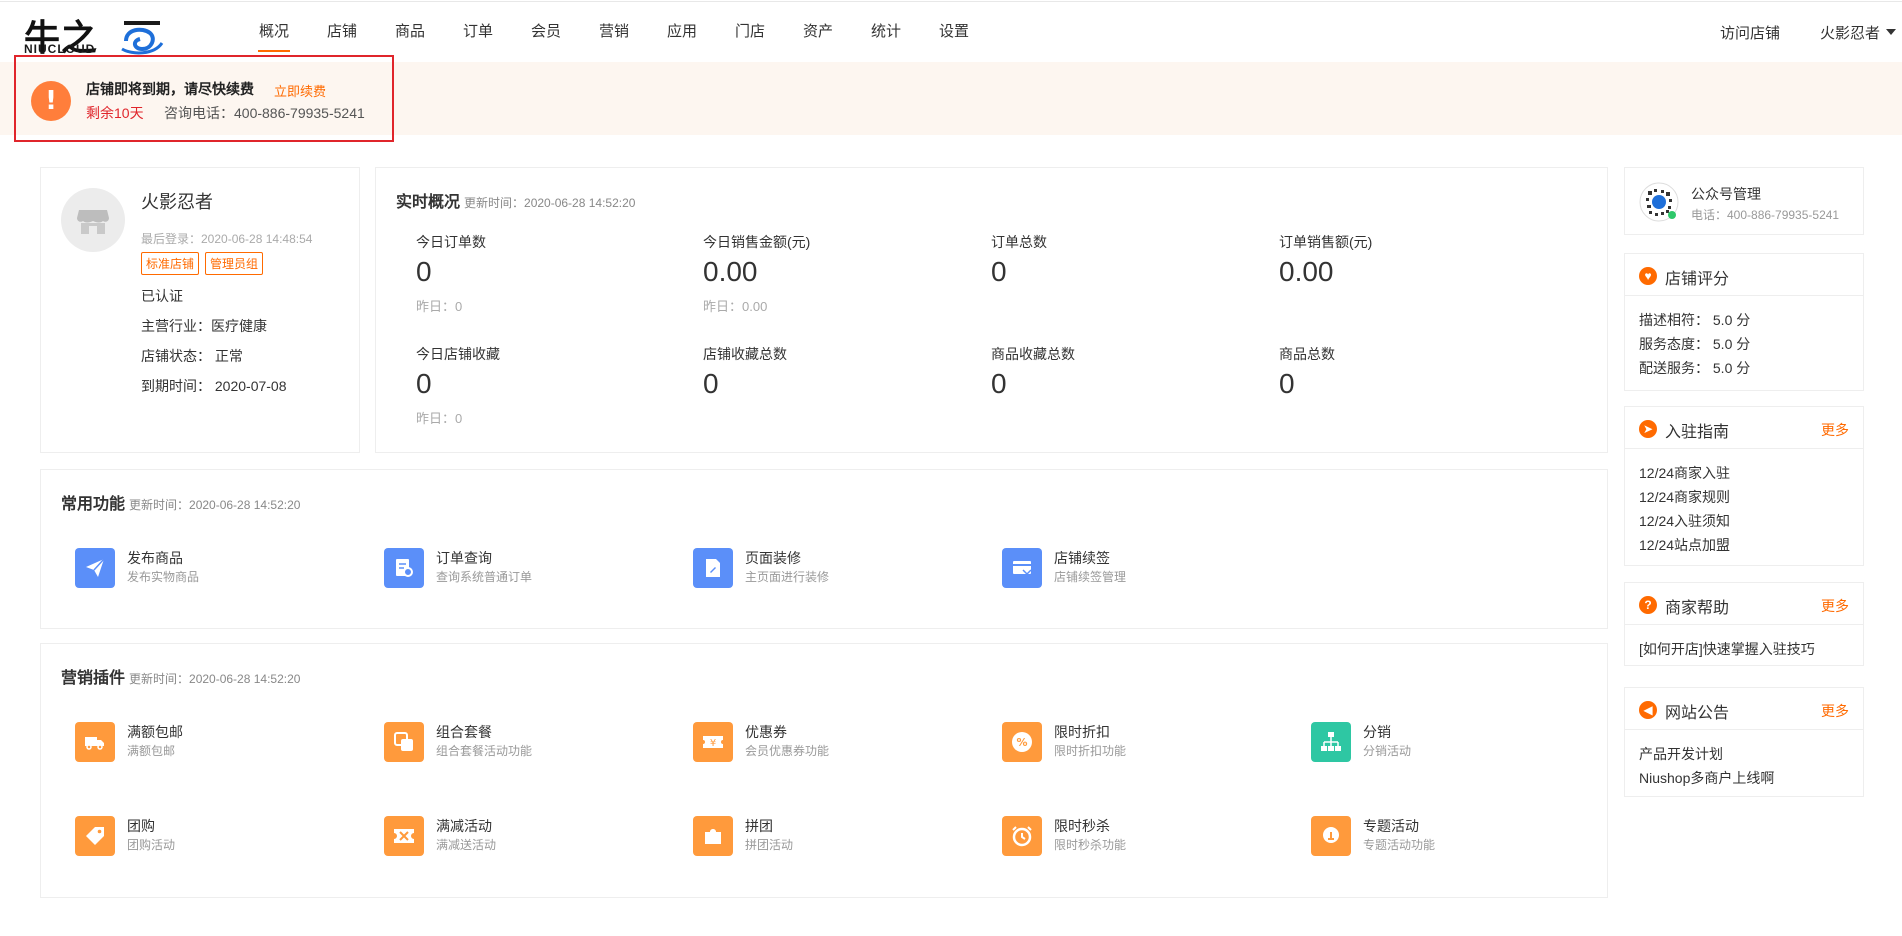 The width and height of the screenshot is (1902, 936). Describe the element at coordinates (300, 90) in the screenshot. I see `renew-link: 立即续费` at that location.